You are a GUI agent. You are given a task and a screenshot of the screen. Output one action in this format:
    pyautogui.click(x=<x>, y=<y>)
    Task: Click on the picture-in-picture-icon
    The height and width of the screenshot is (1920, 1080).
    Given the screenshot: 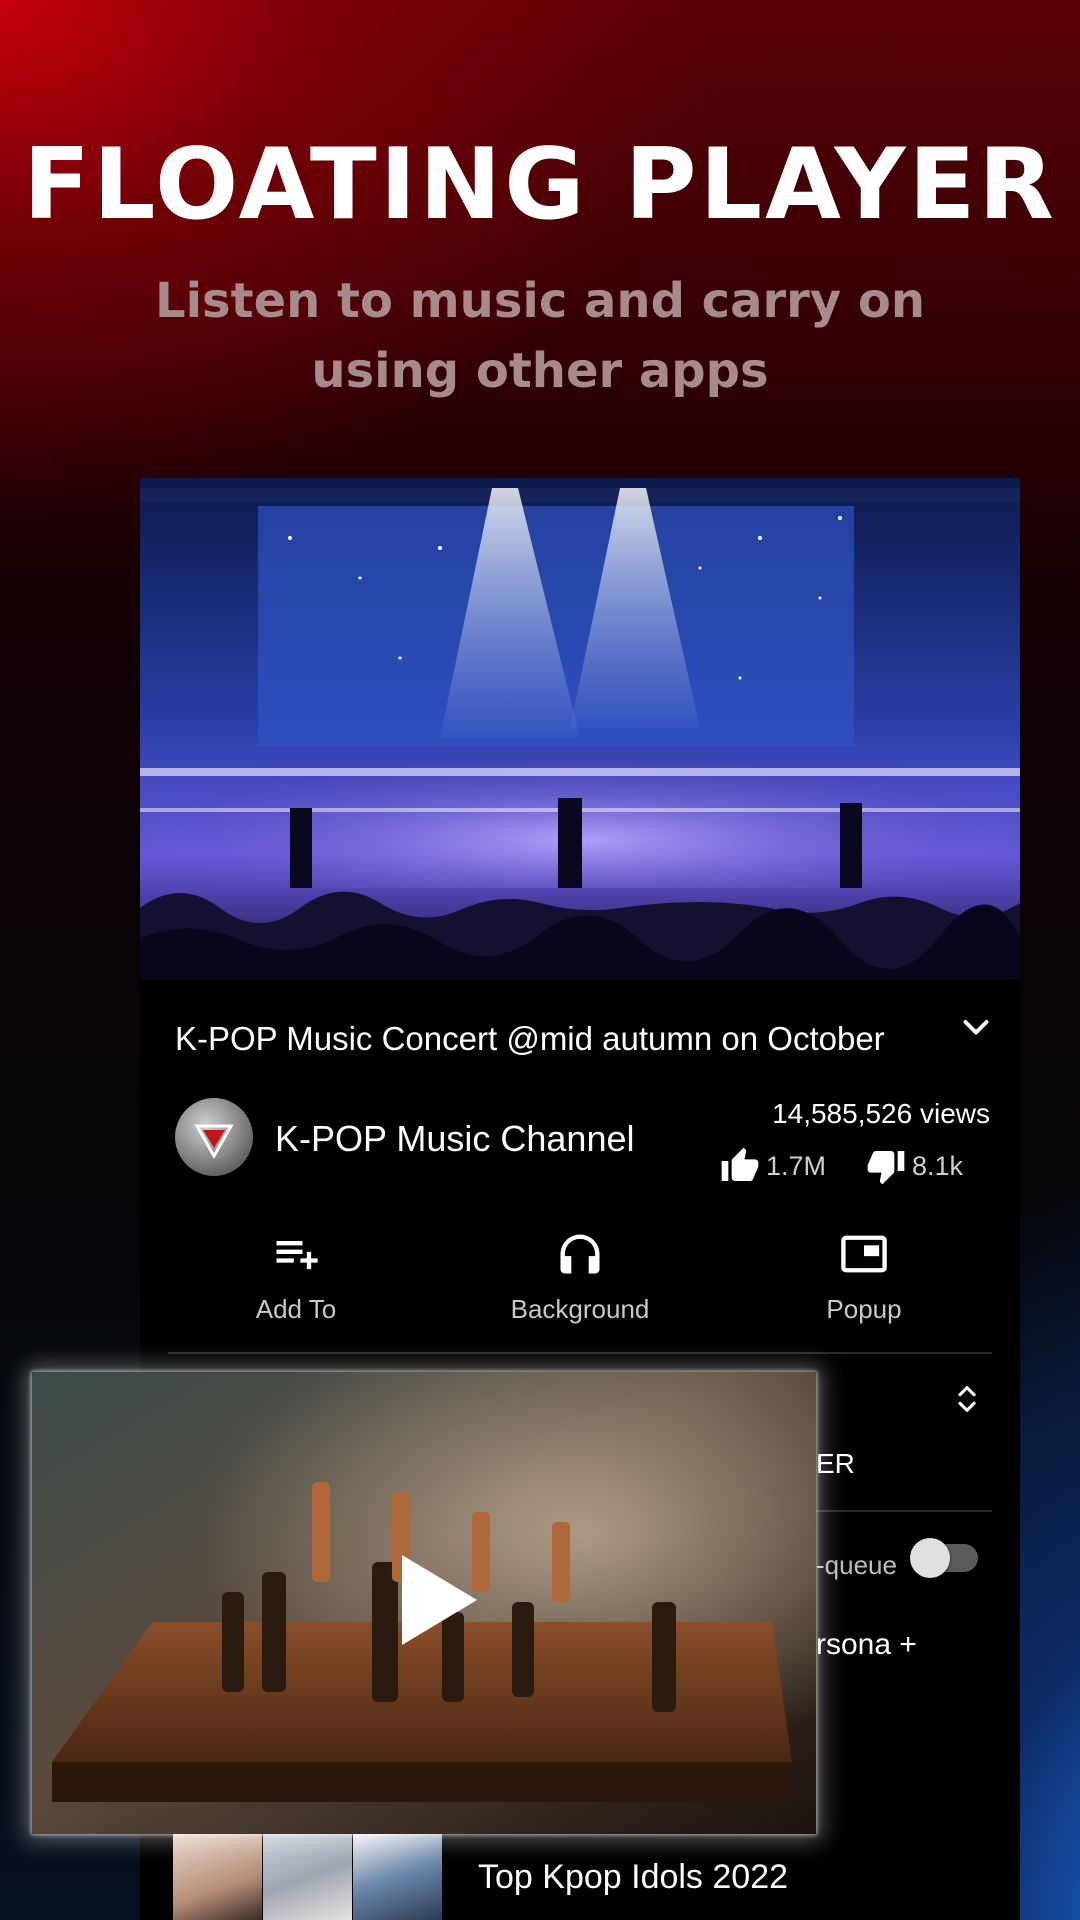 What is the action you would take?
    pyautogui.click(x=864, y=1254)
    